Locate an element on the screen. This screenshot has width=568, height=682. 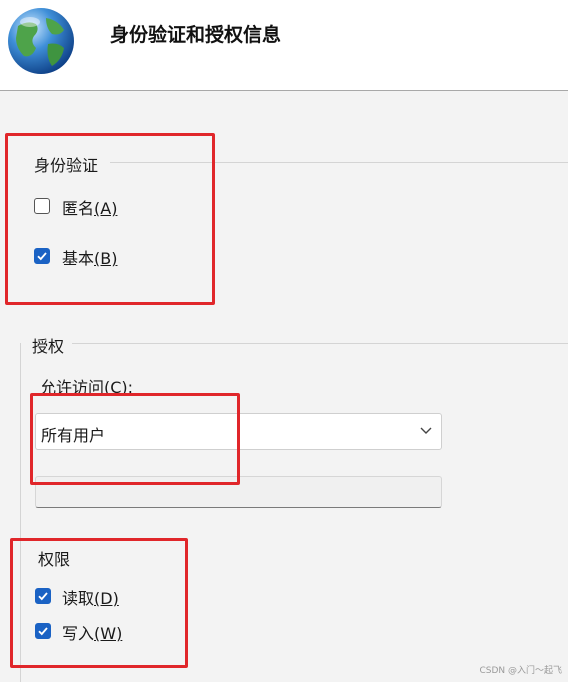
highlight-access-box is located at coordinates (135, 439).